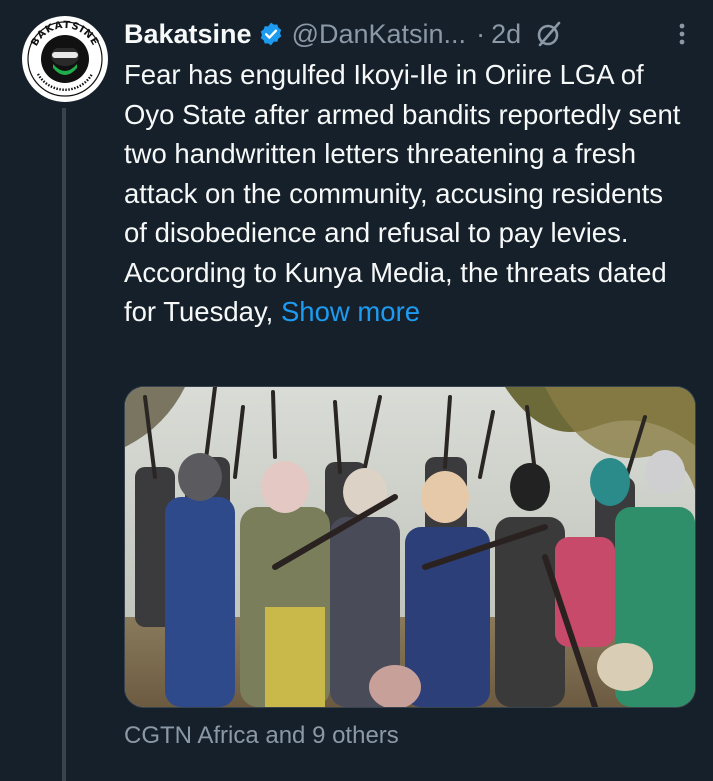 This screenshot has height=781, width=713. I want to click on tweet-header: Bakatsine @DanKatsin... · 2d, so click(414, 34).